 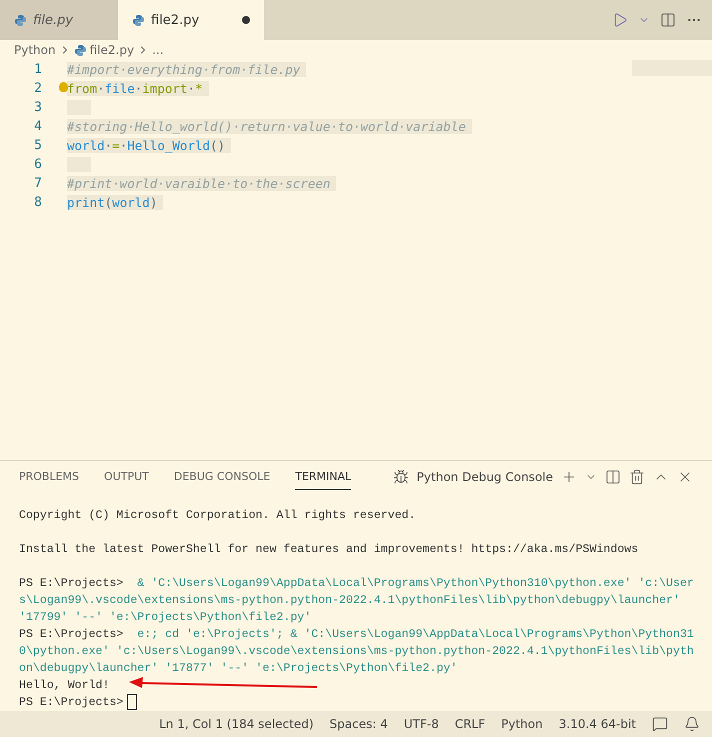 I want to click on terminal-name: Python Debug Console, so click(x=484, y=477).